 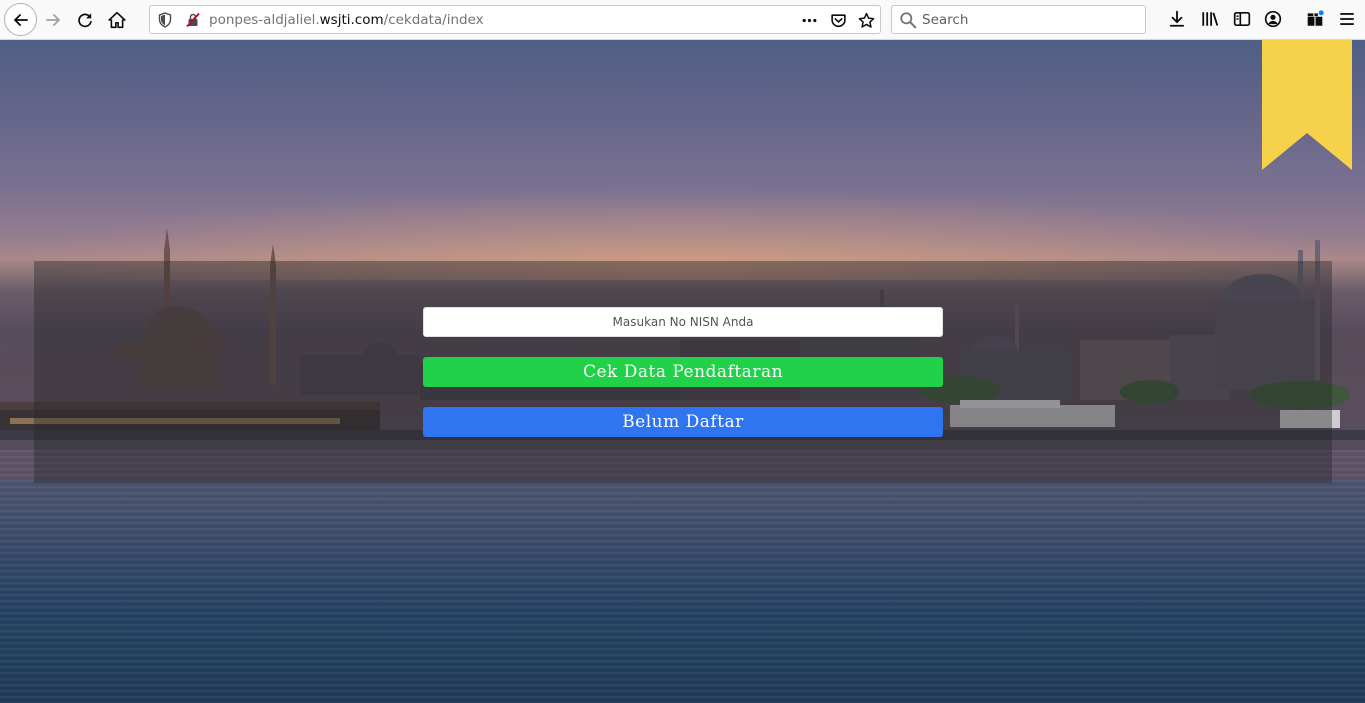 What do you see at coordinates (1273, 19) in the screenshot?
I see `account-icon` at bounding box center [1273, 19].